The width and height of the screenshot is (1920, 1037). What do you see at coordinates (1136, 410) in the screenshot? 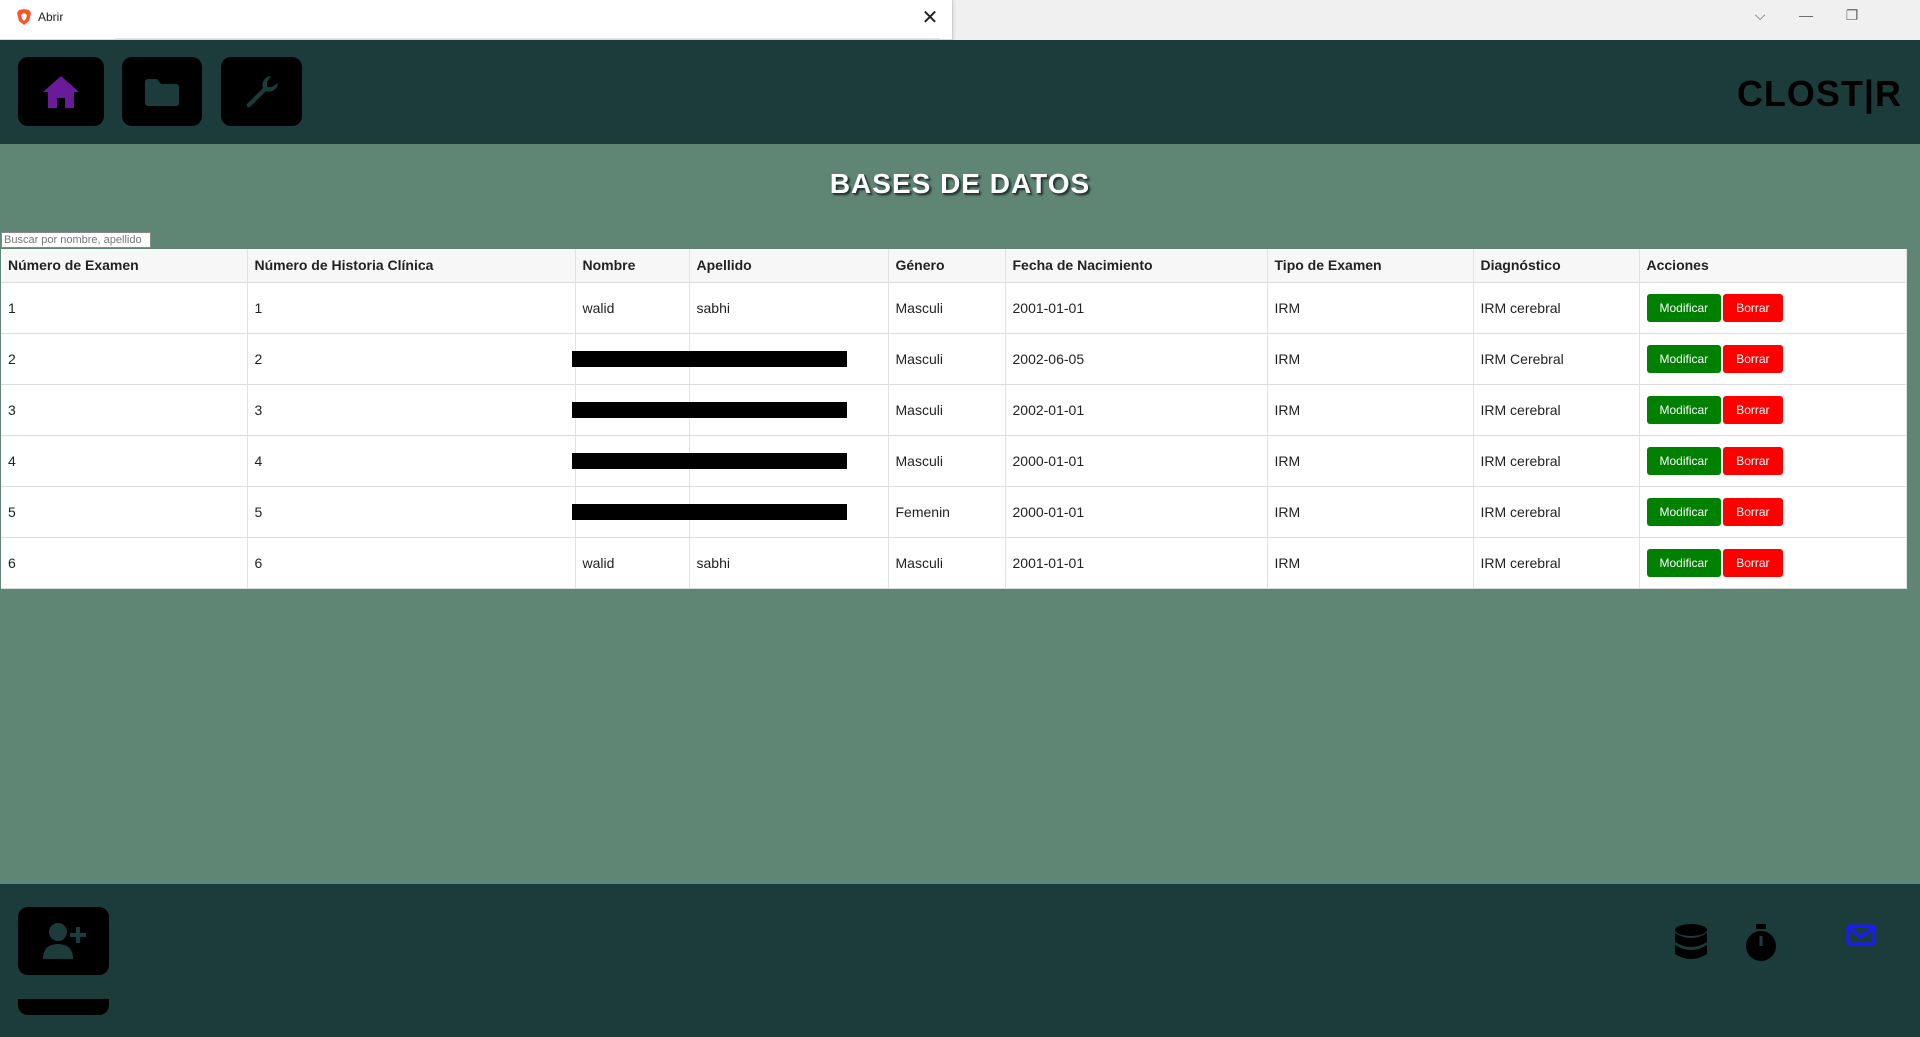
I see `birthdate-cell: 2002-01-01` at bounding box center [1136, 410].